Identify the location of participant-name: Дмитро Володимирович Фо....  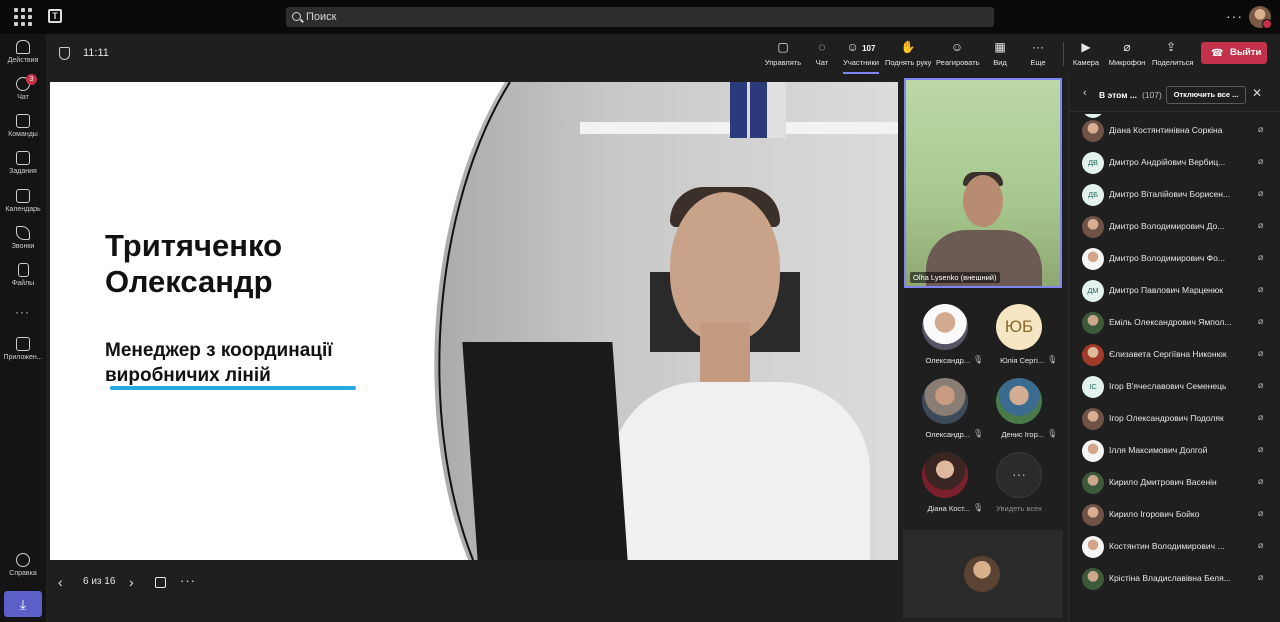
(1167, 258).